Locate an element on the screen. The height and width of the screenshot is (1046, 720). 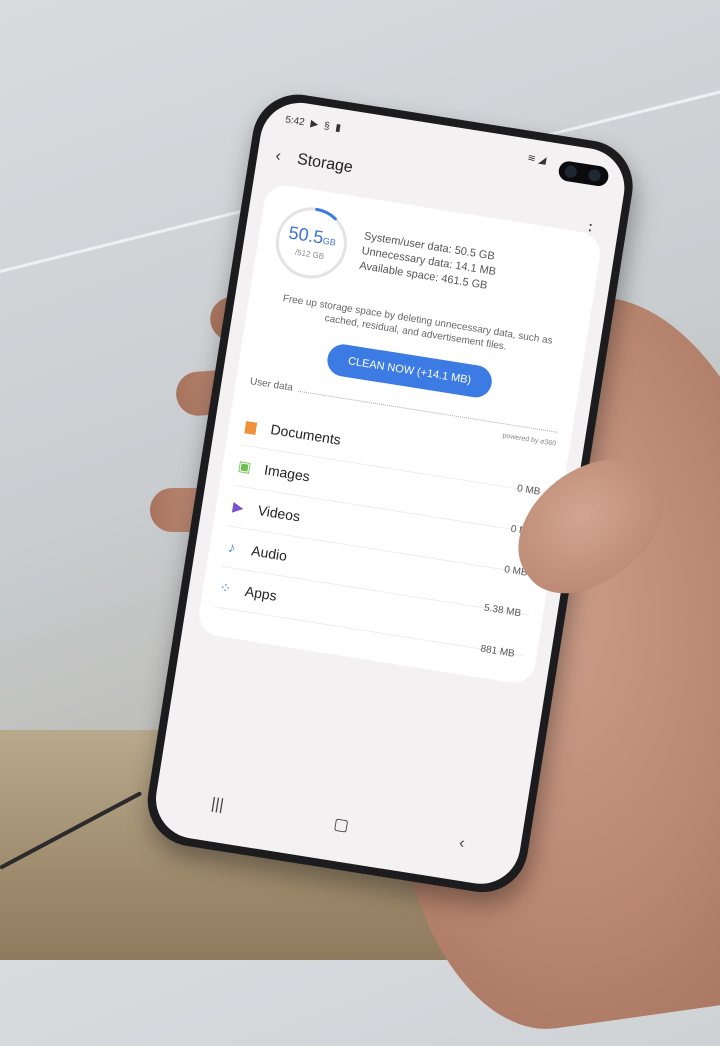
image-icon: ▣ is located at coordinates (244, 465).